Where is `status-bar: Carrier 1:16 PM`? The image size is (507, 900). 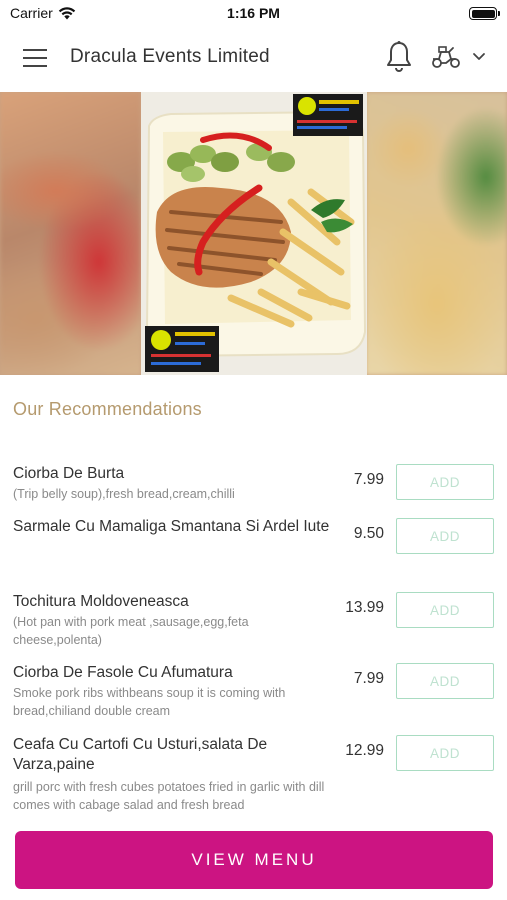 status-bar: Carrier 1:16 PM is located at coordinates (253, 13).